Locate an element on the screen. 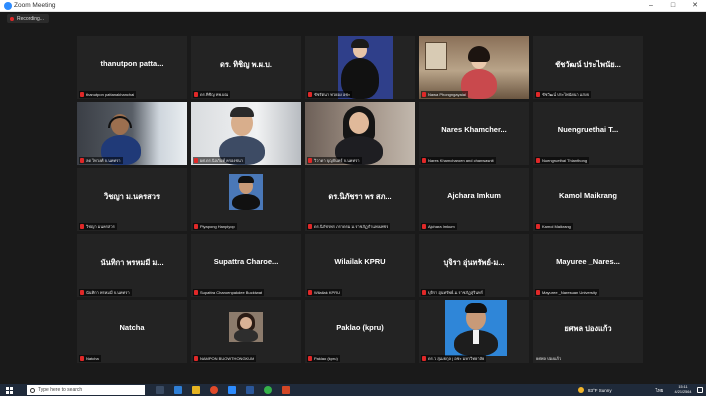 The width and height of the screenshot is (706, 396). person-body is located at coordinates (246, 335).